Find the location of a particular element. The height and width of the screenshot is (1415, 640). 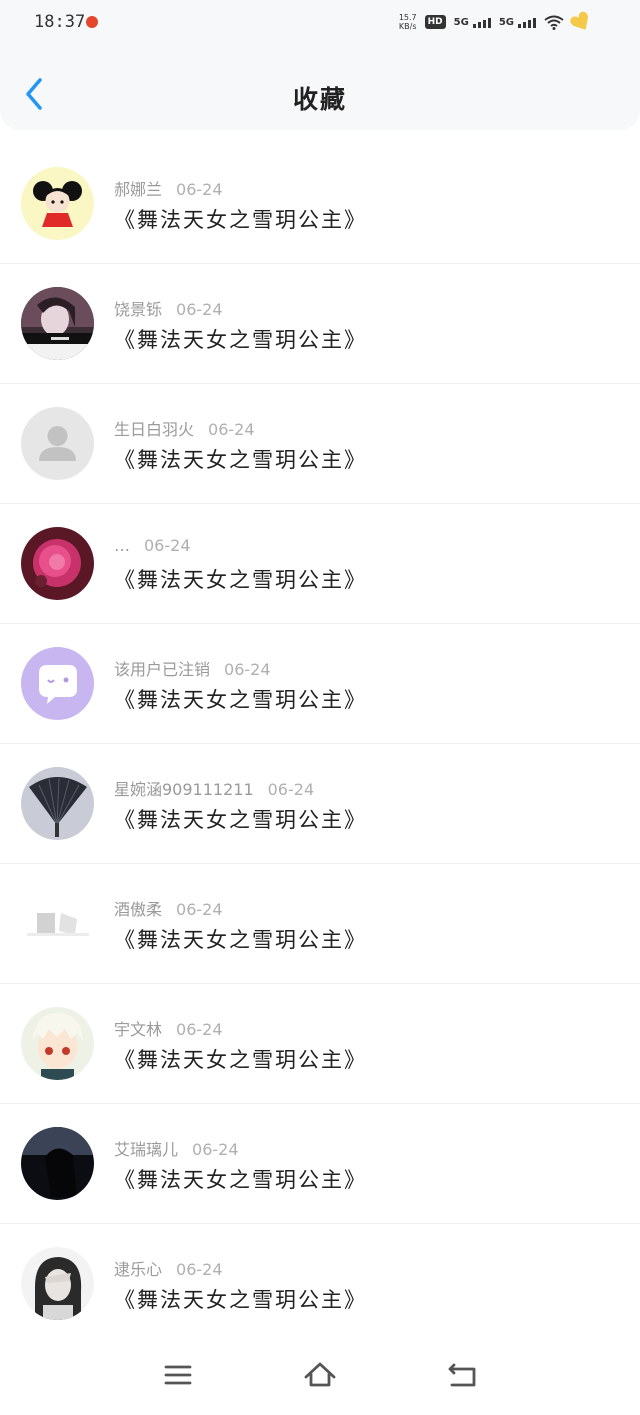

pink-flower-avatar is located at coordinates (57, 563).